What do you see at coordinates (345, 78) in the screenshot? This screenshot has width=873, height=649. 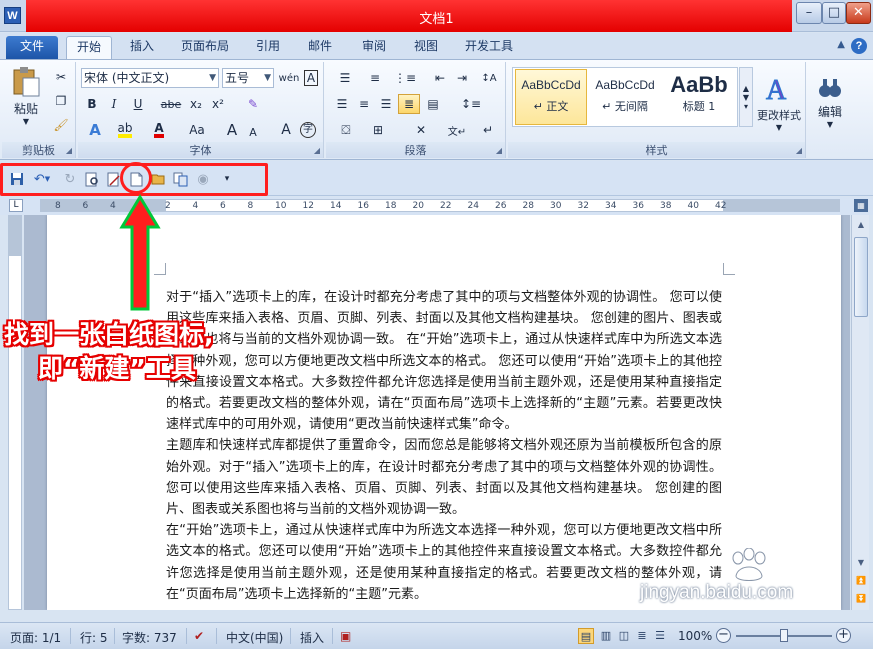 I see `bullets-button: ☰` at bounding box center [345, 78].